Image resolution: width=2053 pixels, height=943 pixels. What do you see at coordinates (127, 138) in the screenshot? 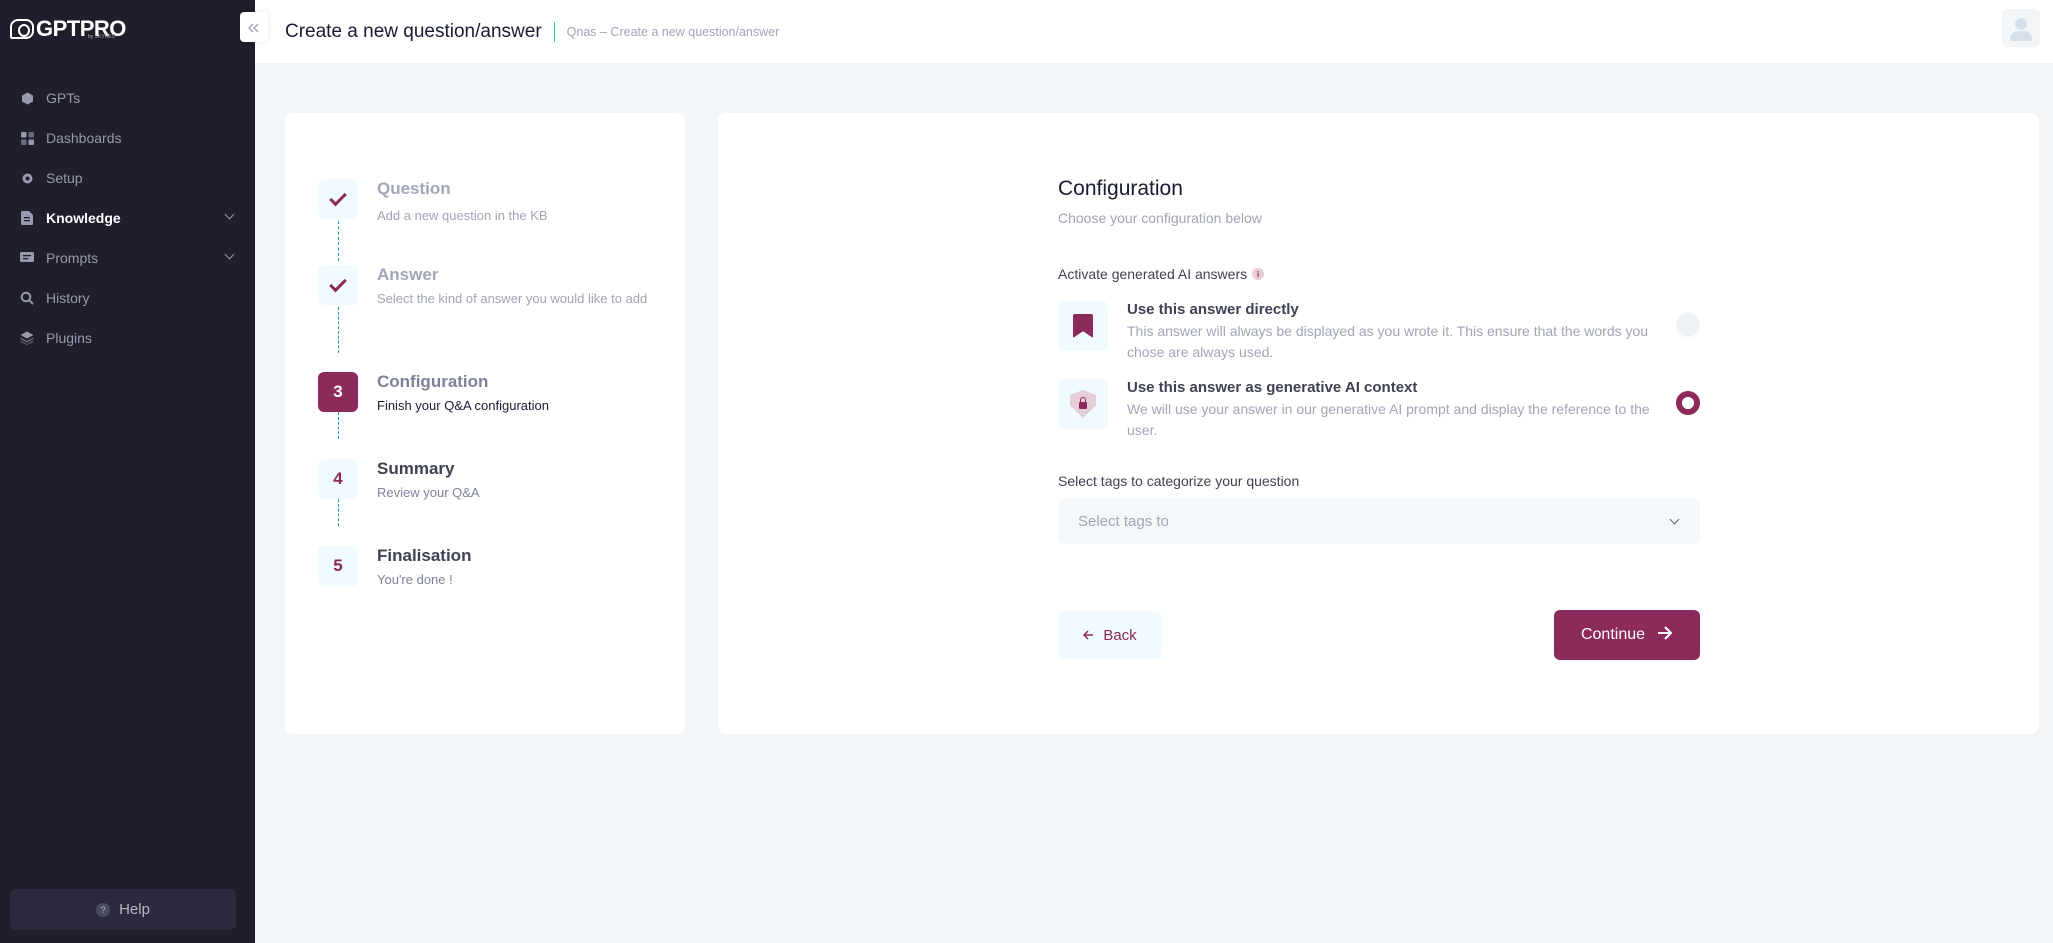
I see `sidebar-item-dashboards: Dashboards` at bounding box center [127, 138].